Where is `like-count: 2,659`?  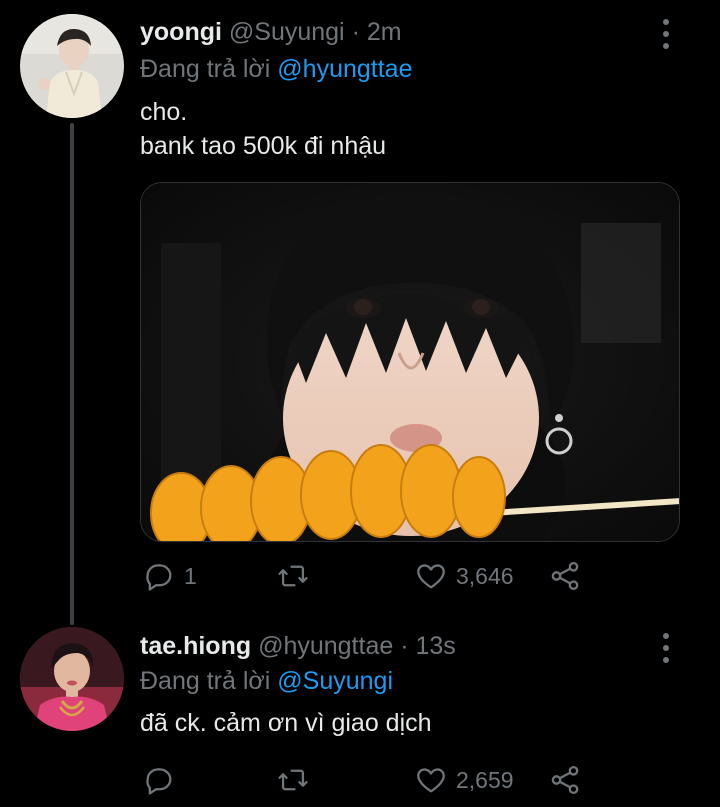
like-count: 2,659 is located at coordinates (485, 779).